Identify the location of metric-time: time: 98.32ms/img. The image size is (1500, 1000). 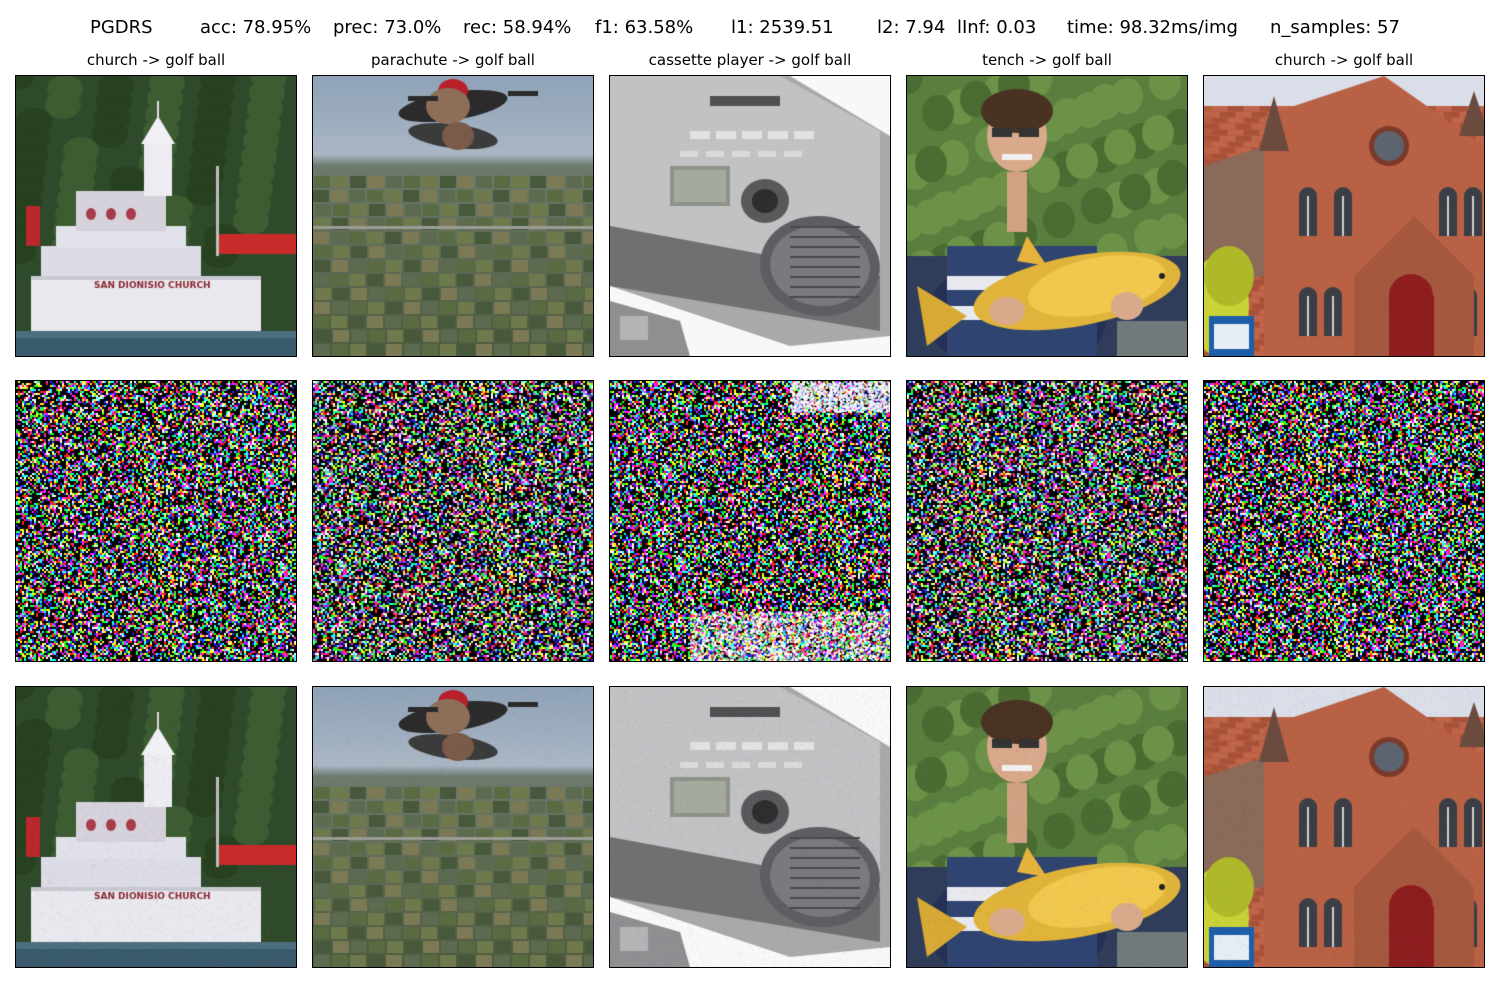
(1152, 27).